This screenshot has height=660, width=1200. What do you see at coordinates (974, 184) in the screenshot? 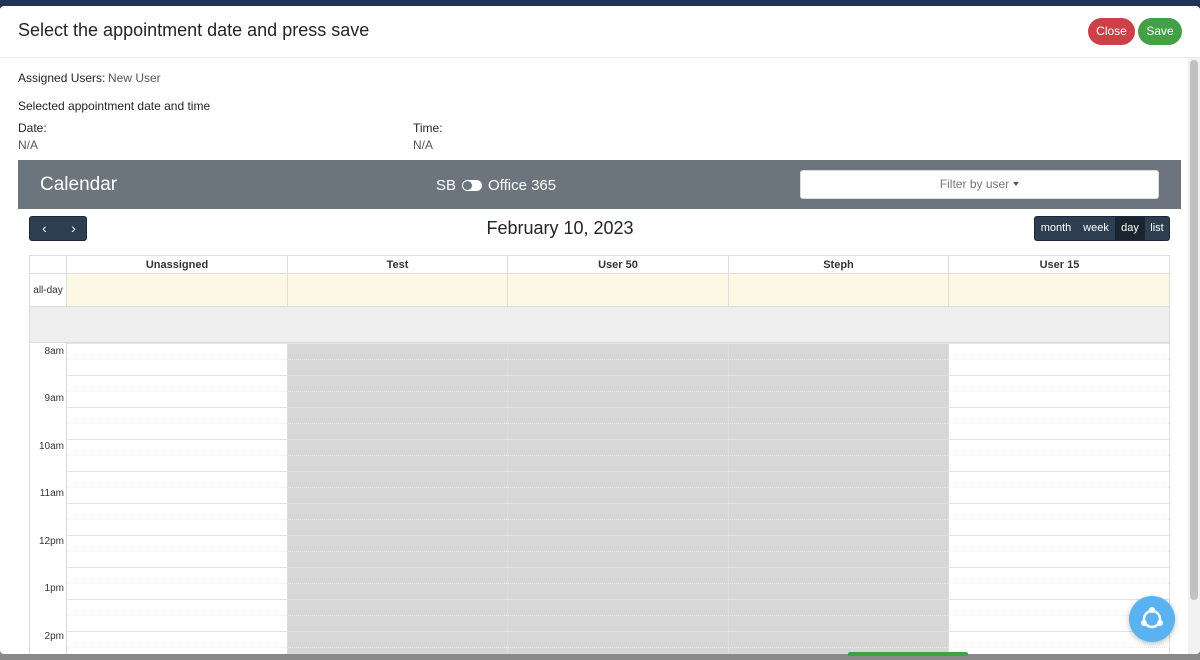
I see `filter-label: Filter by user` at bounding box center [974, 184].